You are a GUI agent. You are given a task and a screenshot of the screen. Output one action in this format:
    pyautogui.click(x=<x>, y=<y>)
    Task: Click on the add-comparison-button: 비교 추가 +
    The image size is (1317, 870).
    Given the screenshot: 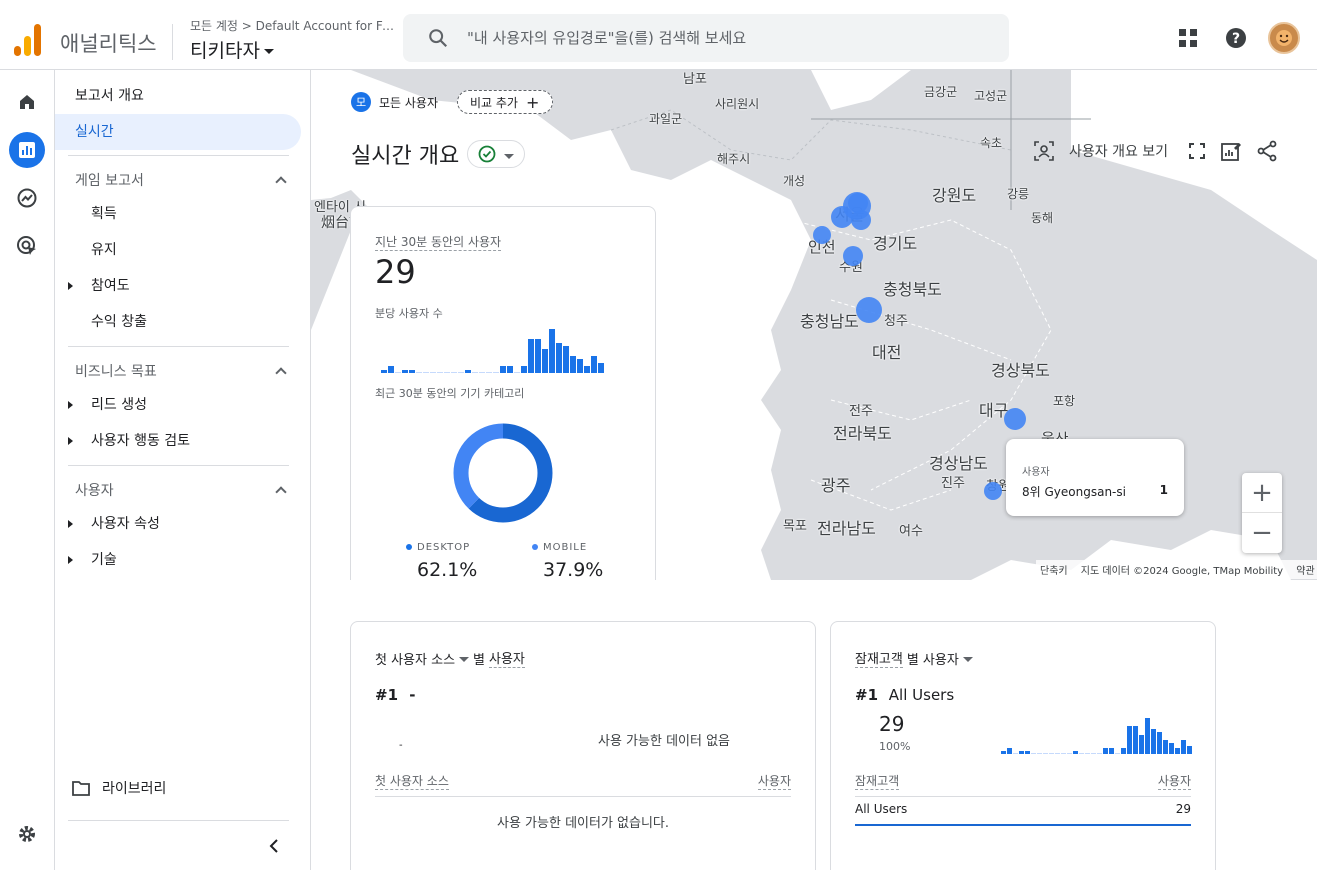 What is the action you would take?
    pyautogui.click(x=505, y=102)
    